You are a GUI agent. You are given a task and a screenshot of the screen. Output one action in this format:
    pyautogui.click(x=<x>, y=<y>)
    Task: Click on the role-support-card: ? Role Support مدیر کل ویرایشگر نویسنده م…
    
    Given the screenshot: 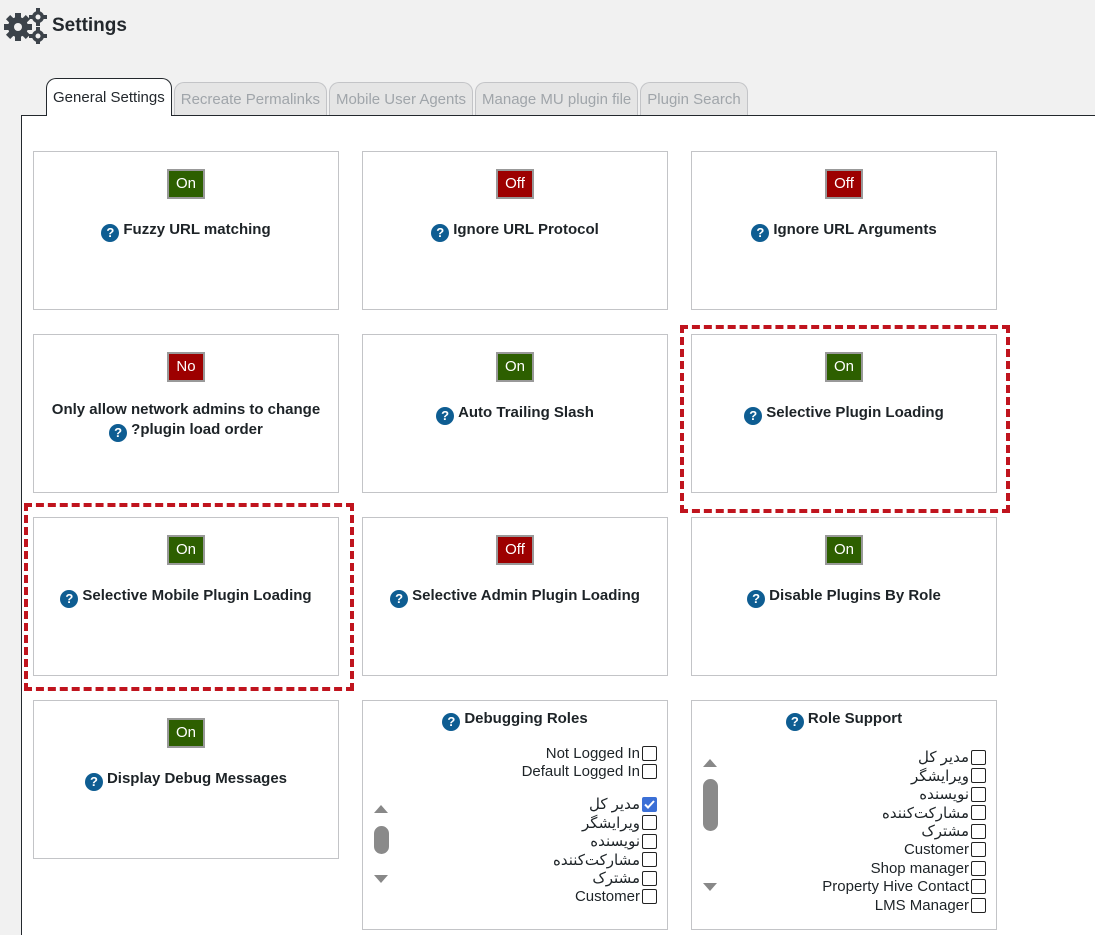 What is the action you would take?
    pyautogui.click(x=844, y=815)
    